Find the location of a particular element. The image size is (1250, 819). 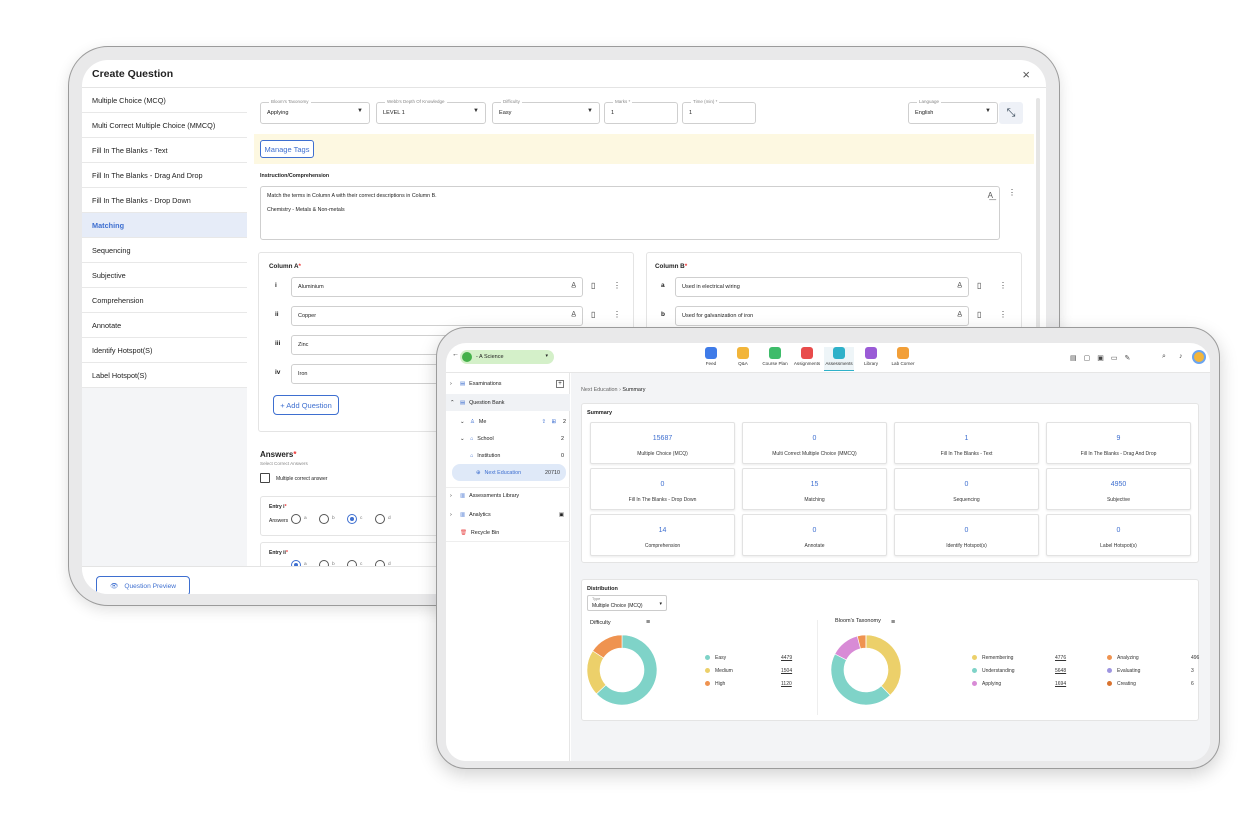

report-icon: ▣ is located at coordinates (561, 515).